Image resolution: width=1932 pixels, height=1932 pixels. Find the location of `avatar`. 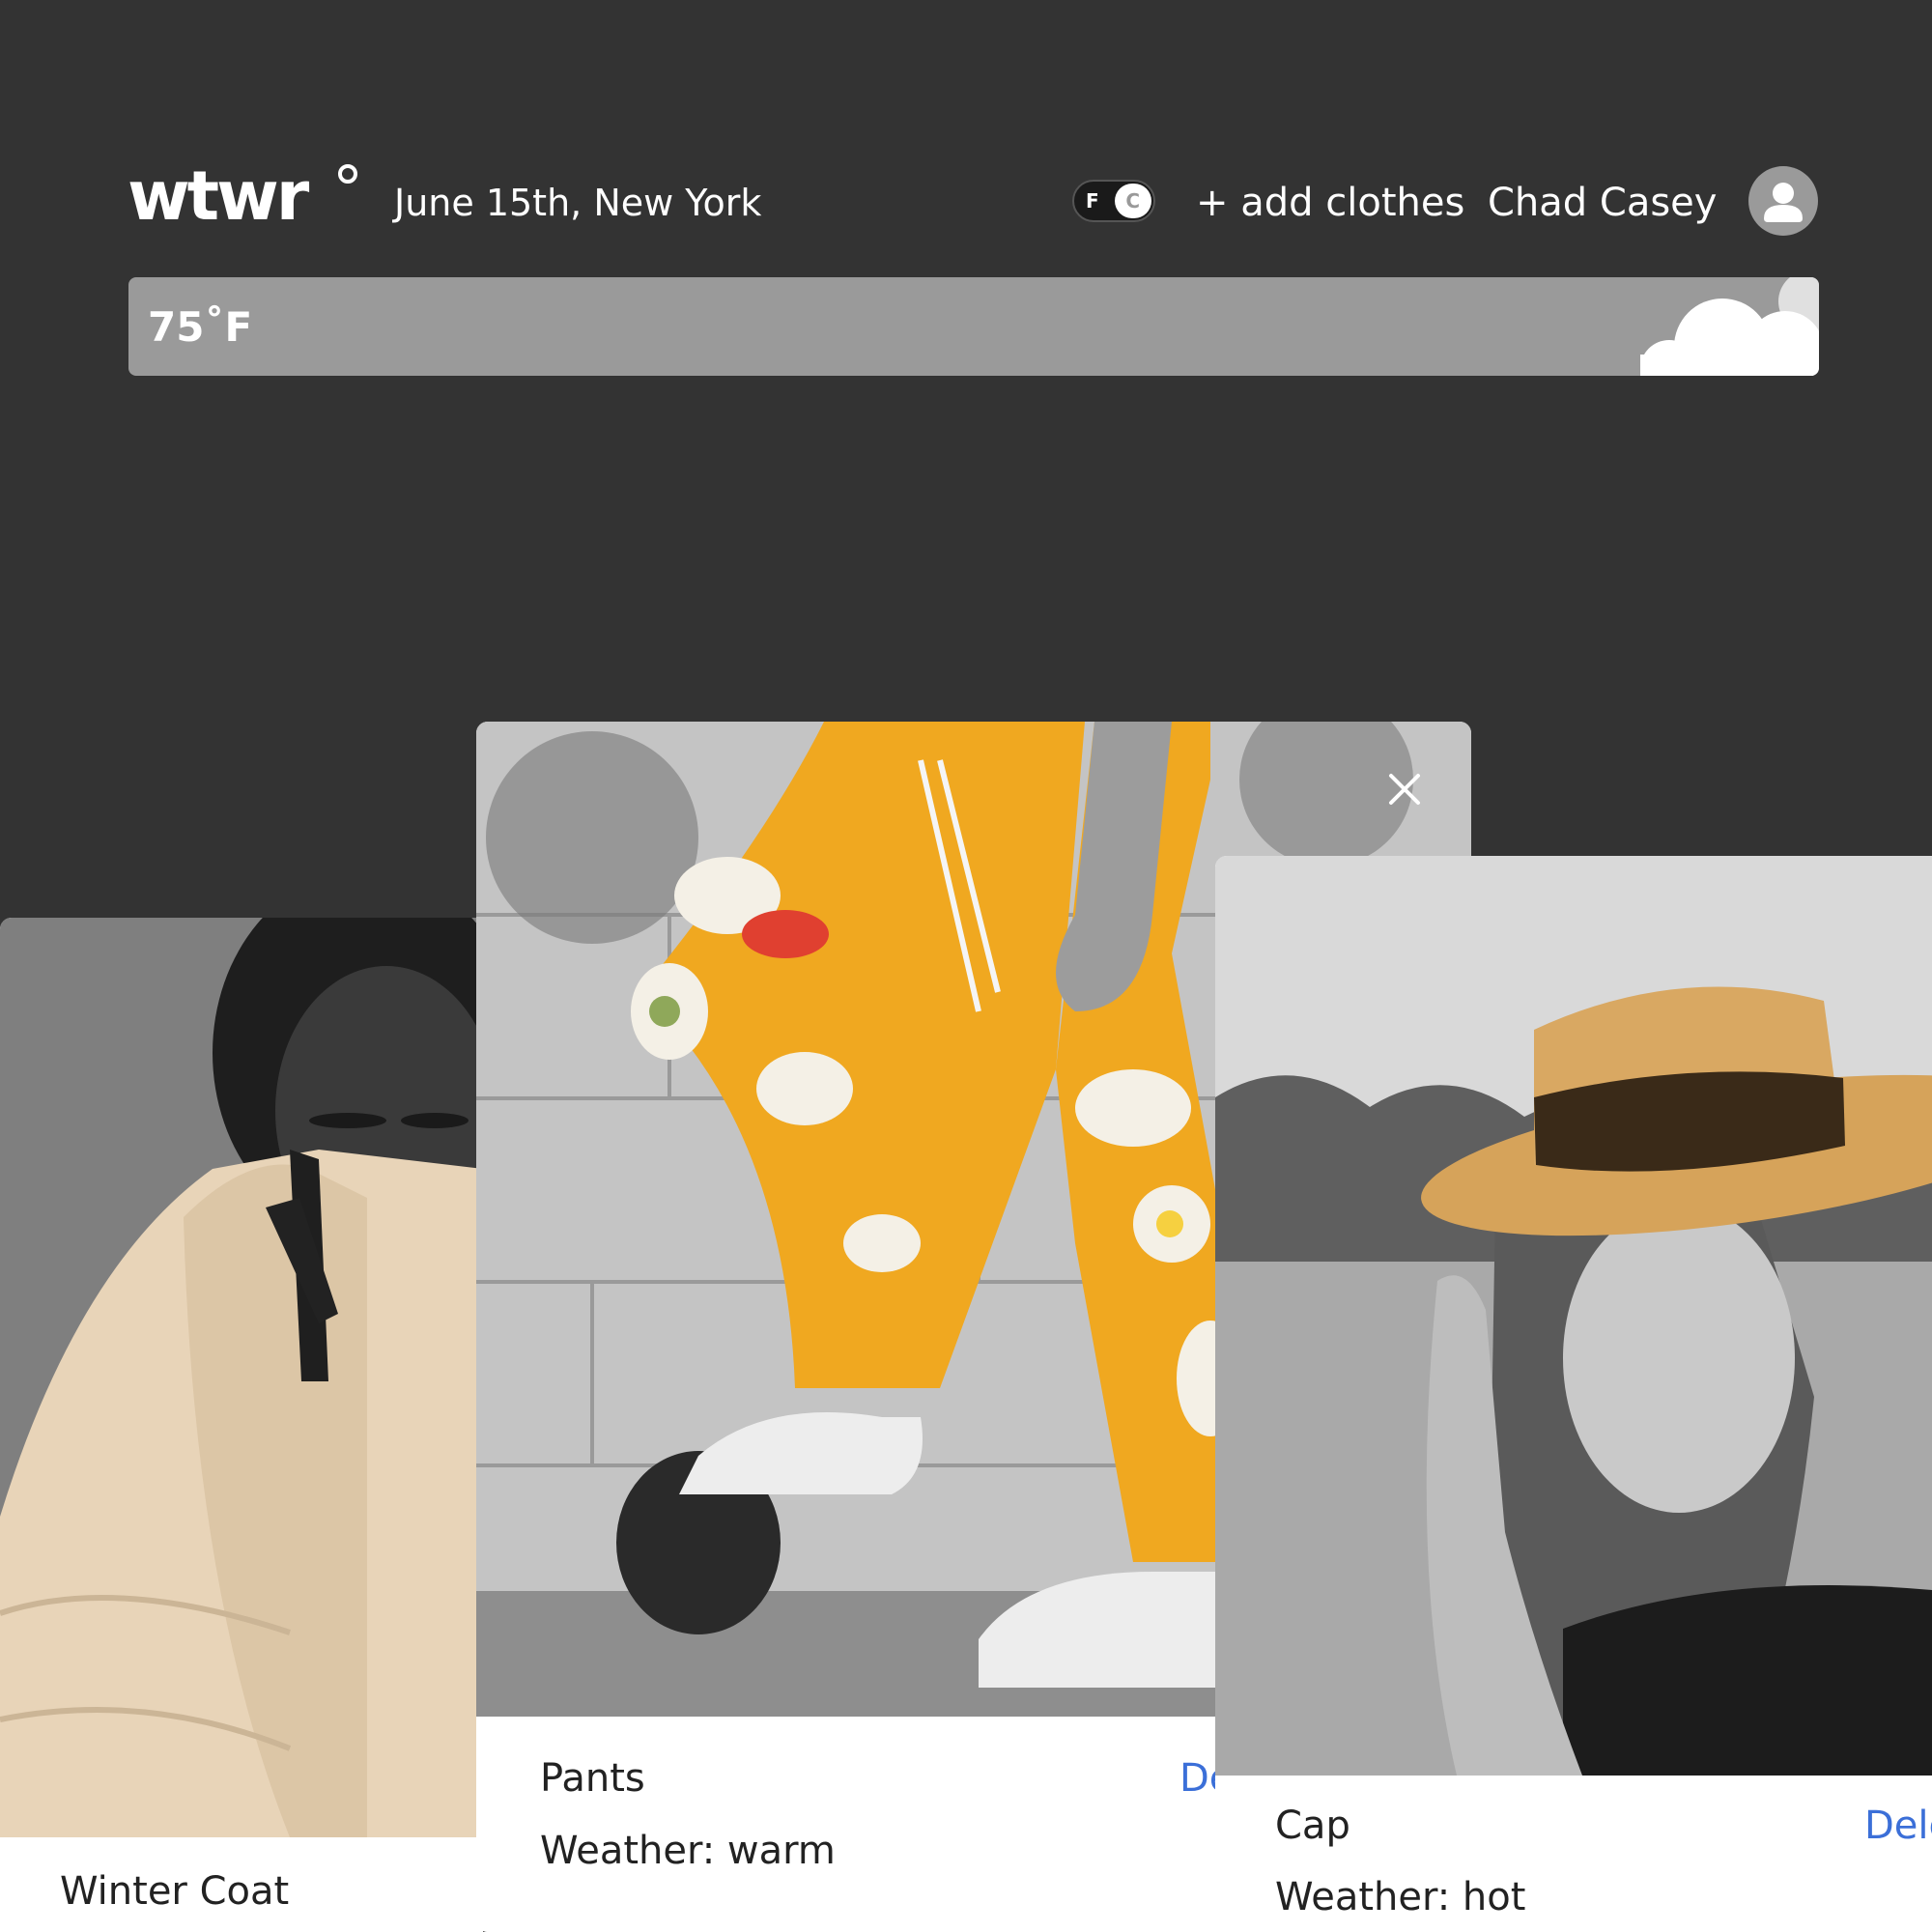

avatar is located at coordinates (1783, 201).